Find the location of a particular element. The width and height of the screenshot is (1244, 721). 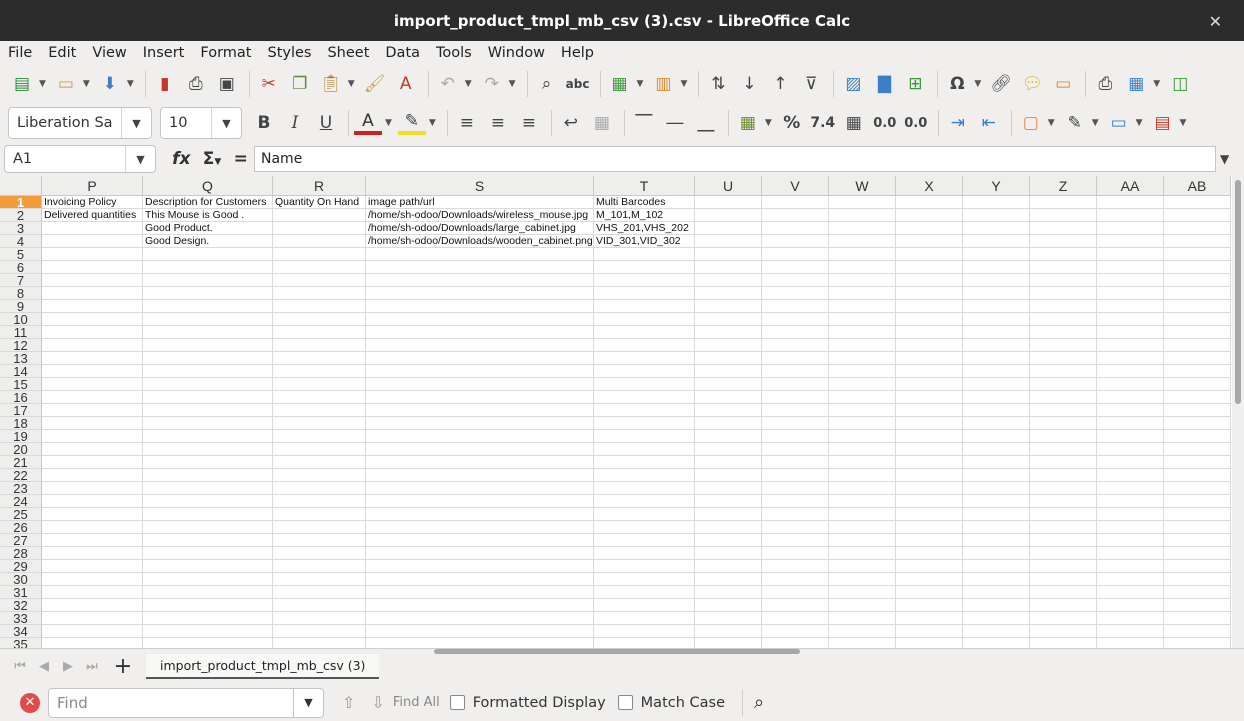

cell-ab30 is located at coordinates (1197, 579).